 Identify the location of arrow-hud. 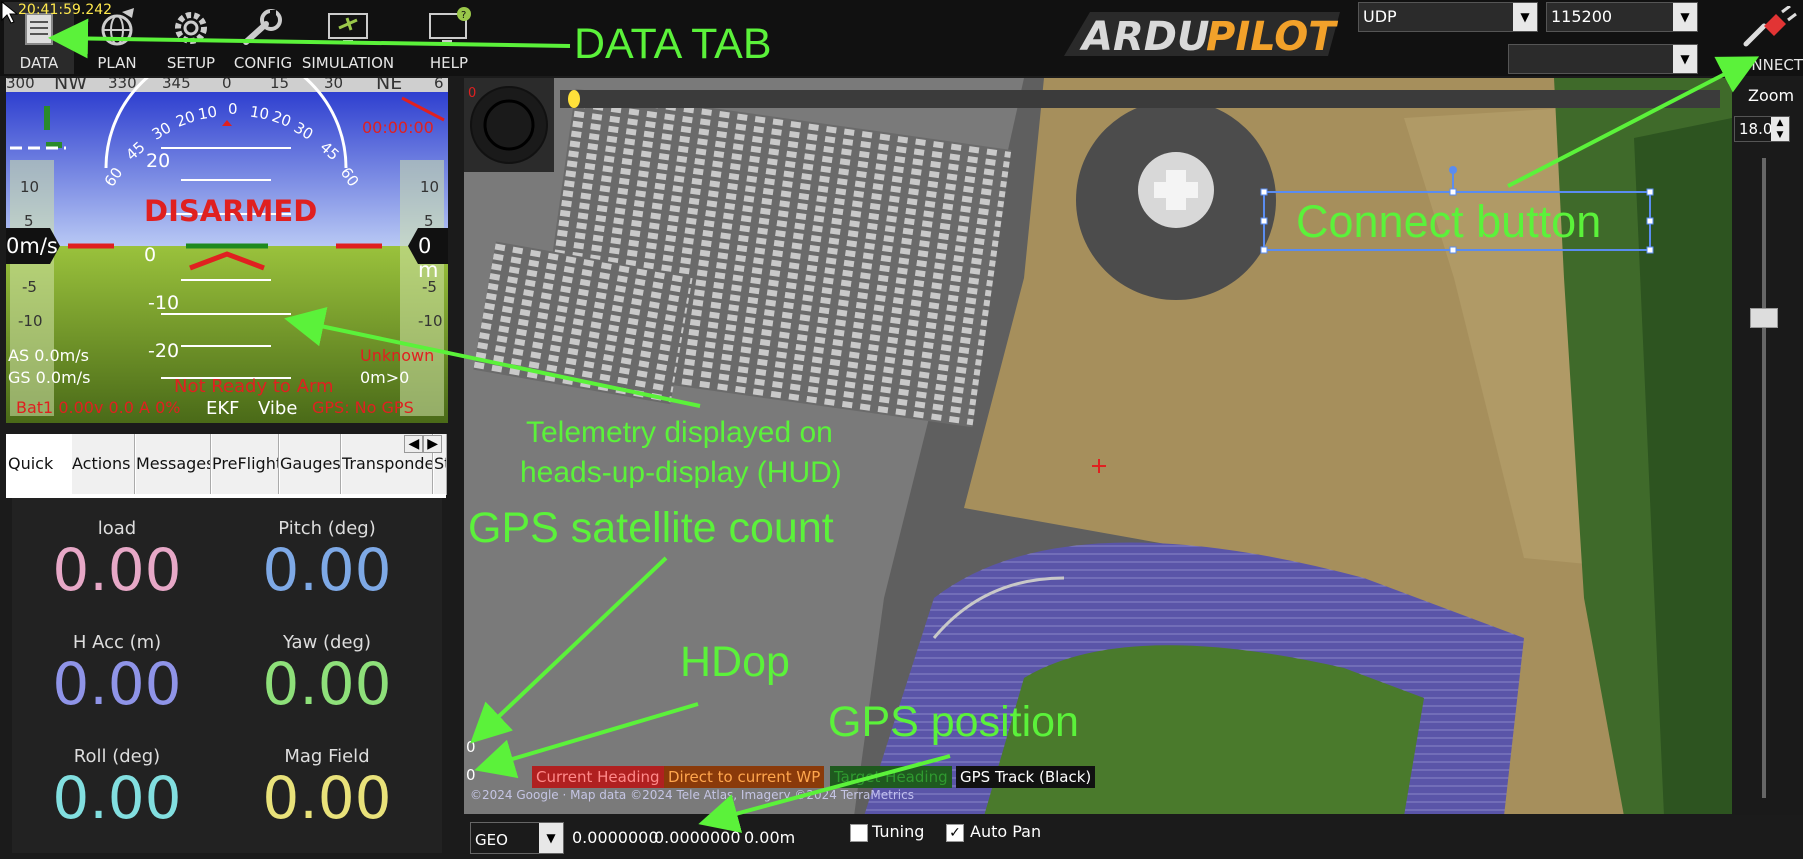
(492, 357).